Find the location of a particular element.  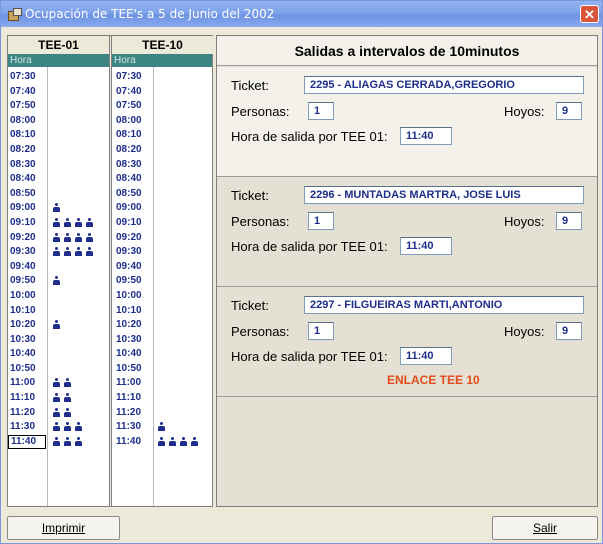

schedule-row: 08:40 08:40 is located at coordinates (110, 179).